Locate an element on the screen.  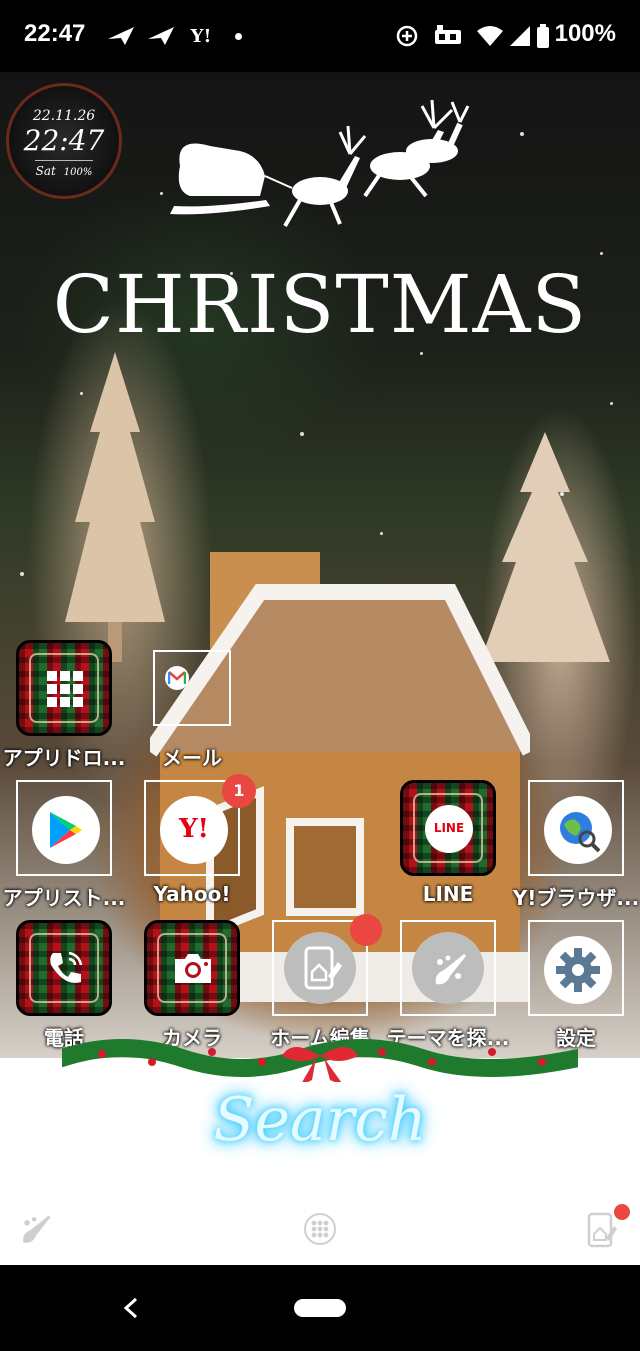
gear-icon is located at coordinates (578, 970).